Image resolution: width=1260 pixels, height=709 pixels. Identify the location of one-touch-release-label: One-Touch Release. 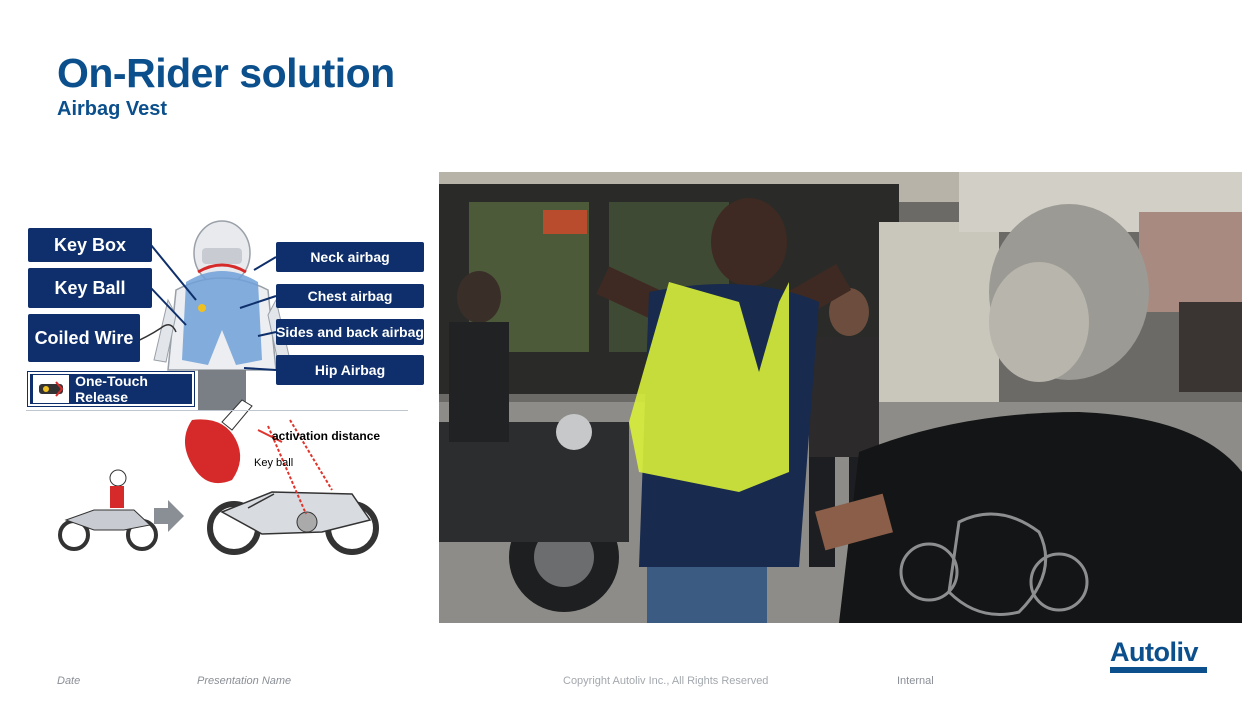
(111, 389).